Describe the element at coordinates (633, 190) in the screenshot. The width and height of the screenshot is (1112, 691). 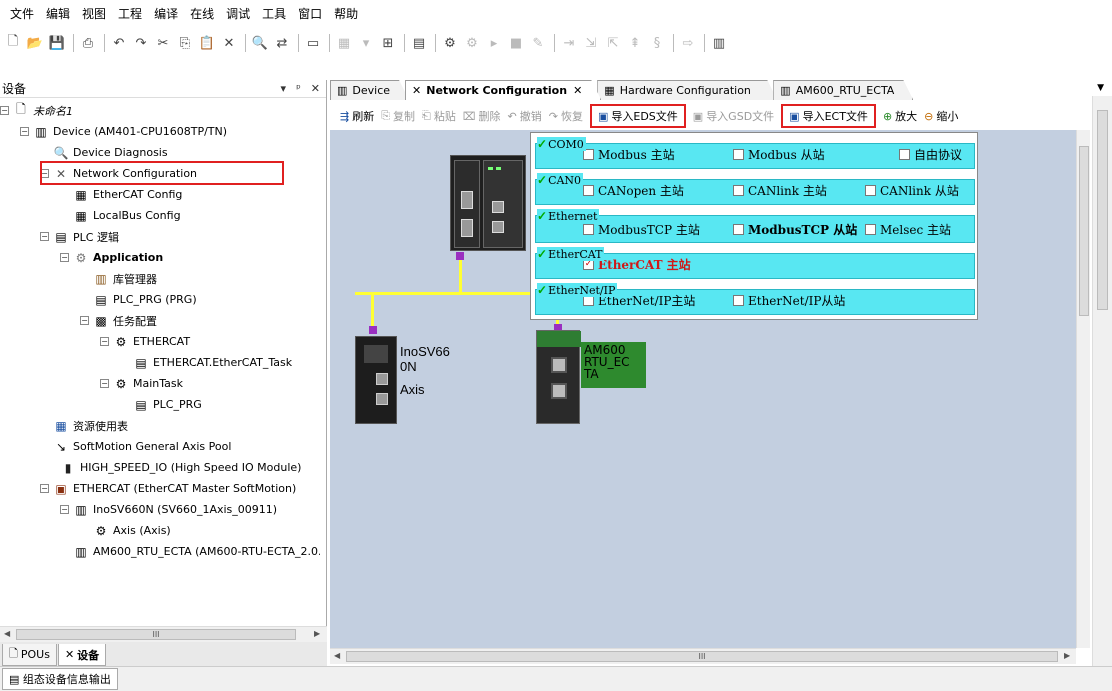
I see `option-canopen-master: CANopen 主站` at that location.